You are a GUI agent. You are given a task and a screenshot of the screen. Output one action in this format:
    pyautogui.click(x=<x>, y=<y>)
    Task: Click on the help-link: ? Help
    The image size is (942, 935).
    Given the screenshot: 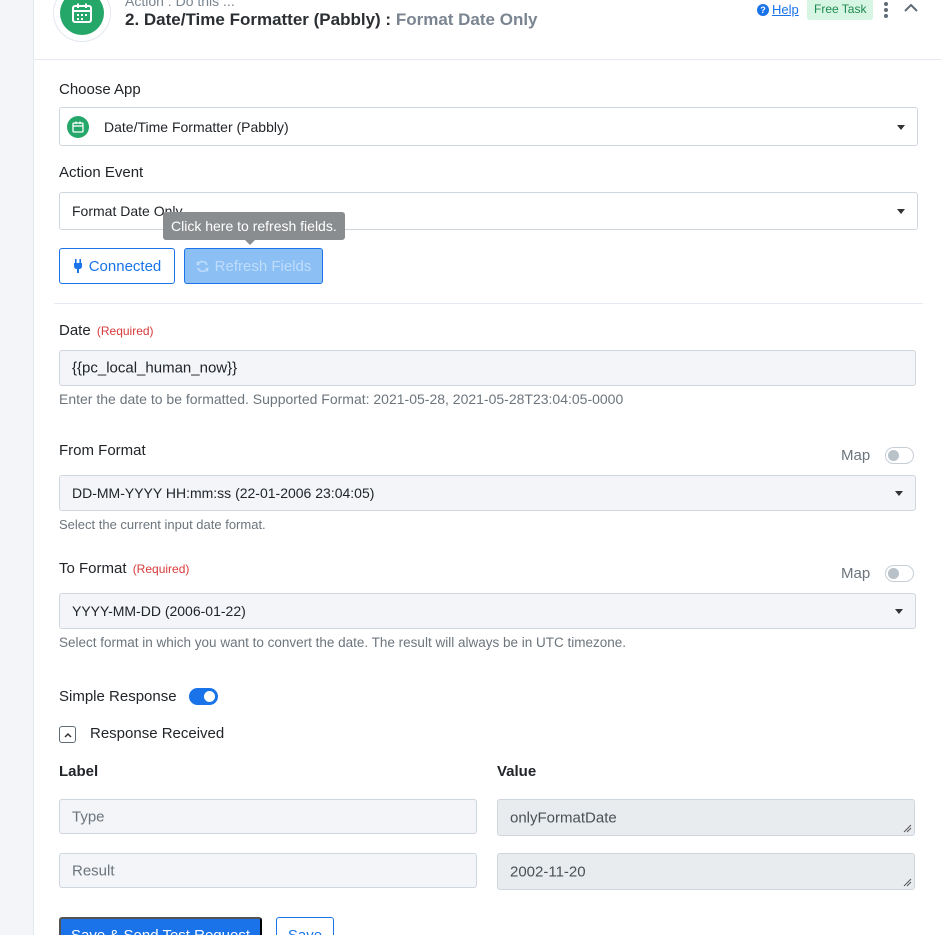 What is the action you would take?
    pyautogui.click(x=778, y=9)
    